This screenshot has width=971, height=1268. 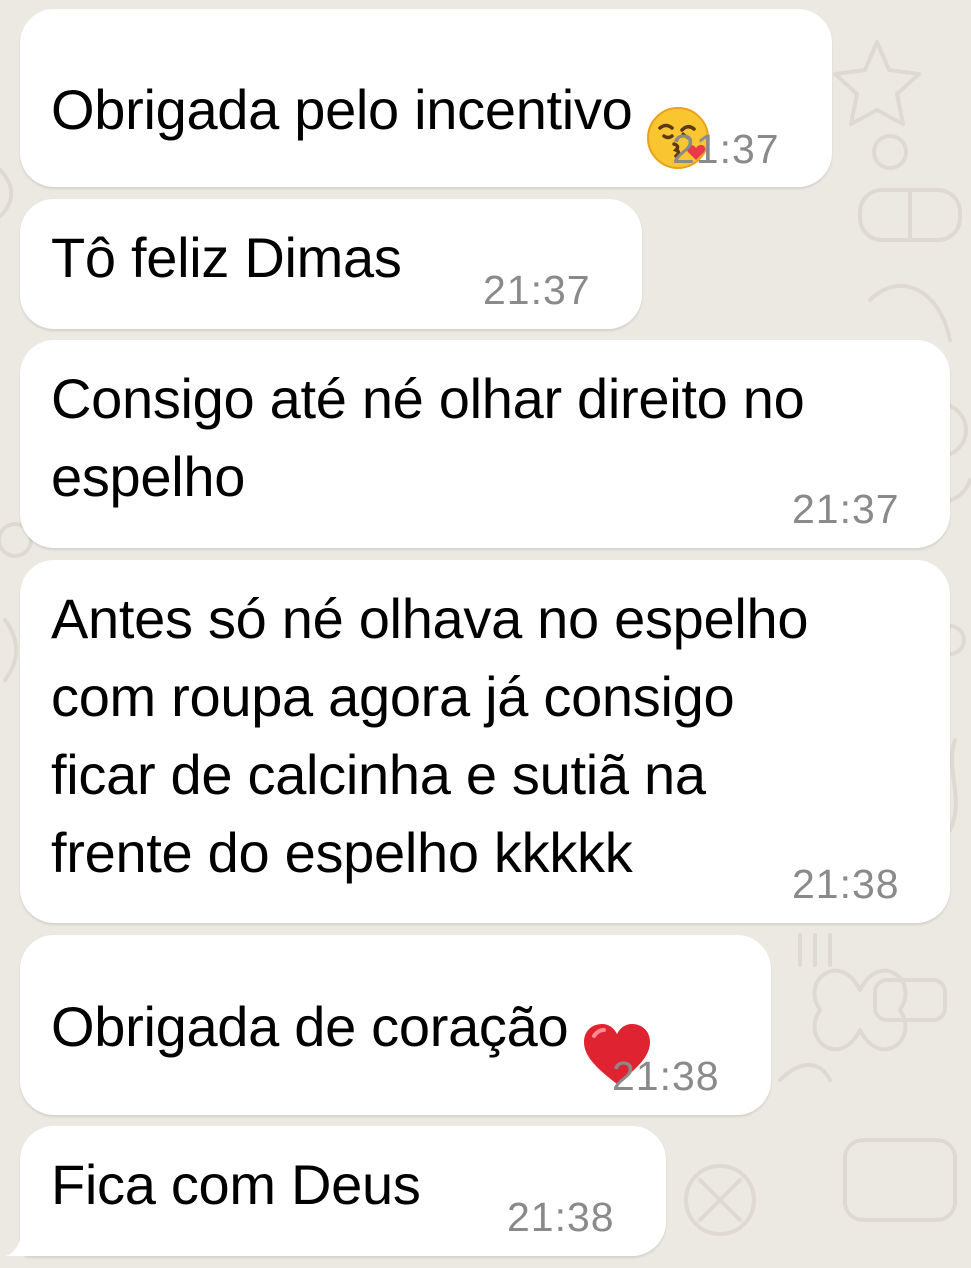 What do you see at coordinates (226, 257) in the screenshot?
I see `message-text: Tô feliz Dimas` at bounding box center [226, 257].